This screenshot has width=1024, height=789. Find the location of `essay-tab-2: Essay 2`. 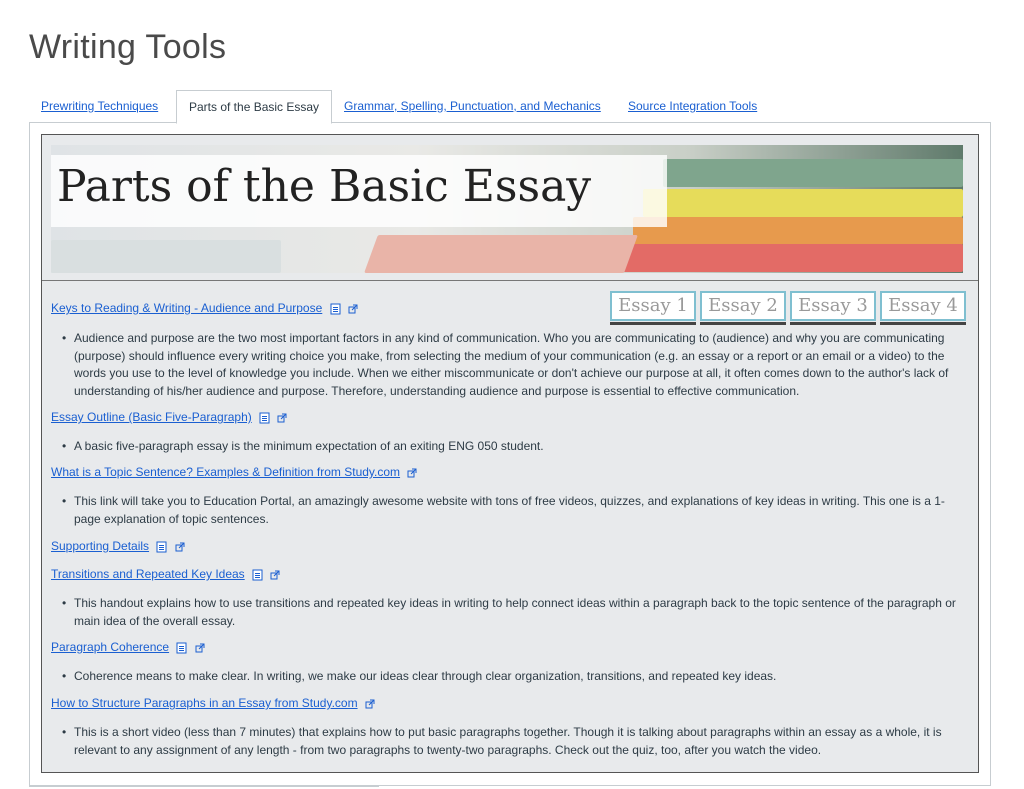

essay-tab-2: Essay 2 is located at coordinates (743, 308).